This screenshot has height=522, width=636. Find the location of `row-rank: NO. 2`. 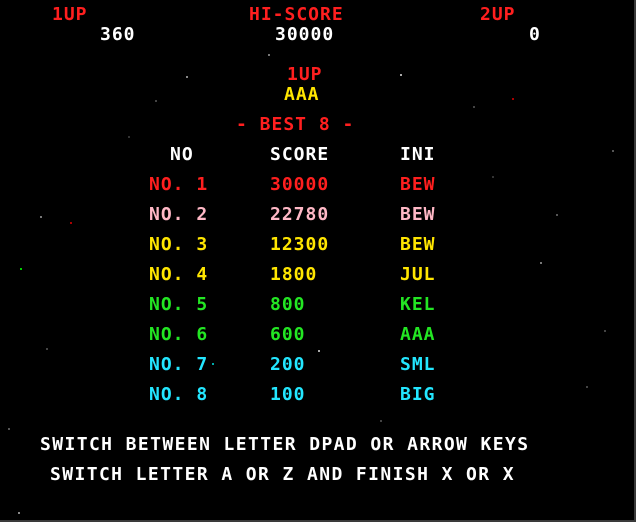

row-rank: NO. 2 is located at coordinates (179, 214).